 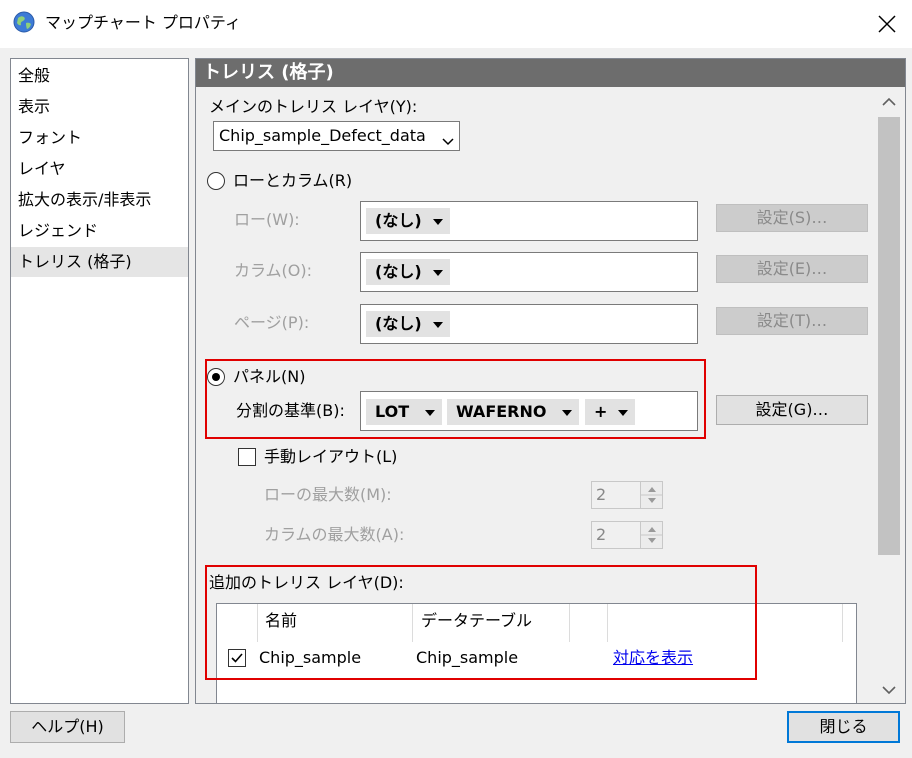 I want to click on sidebar-item-trellis: トレリス (格子), so click(x=99, y=262).